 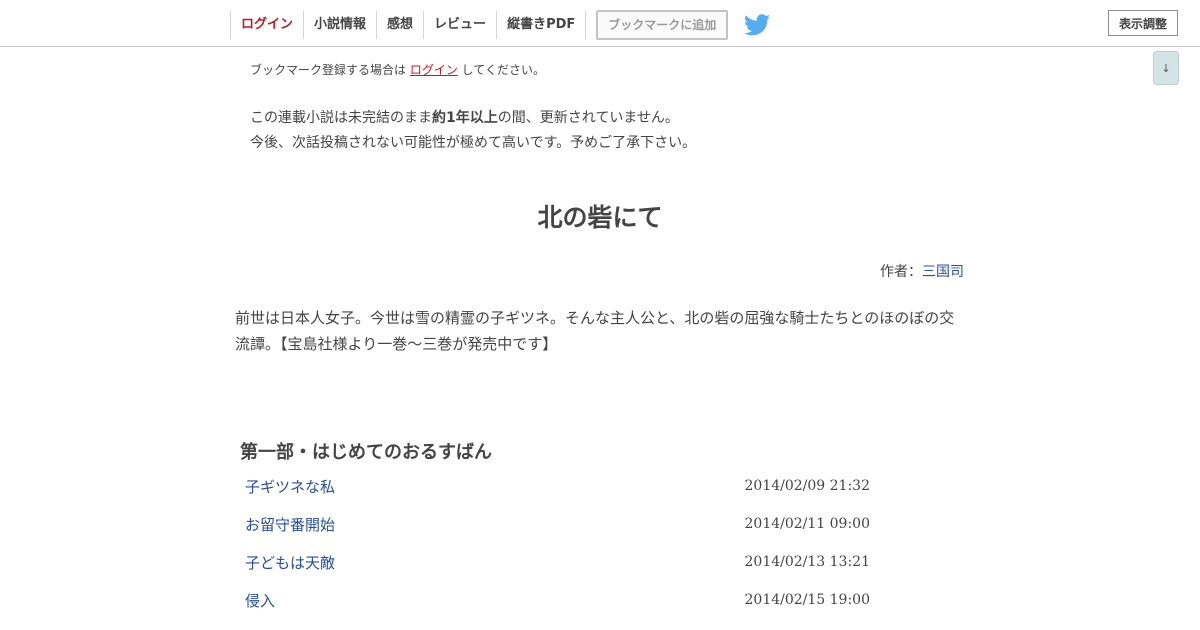 I want to click on nav-review: レビュー, so click(x=459, y=24).